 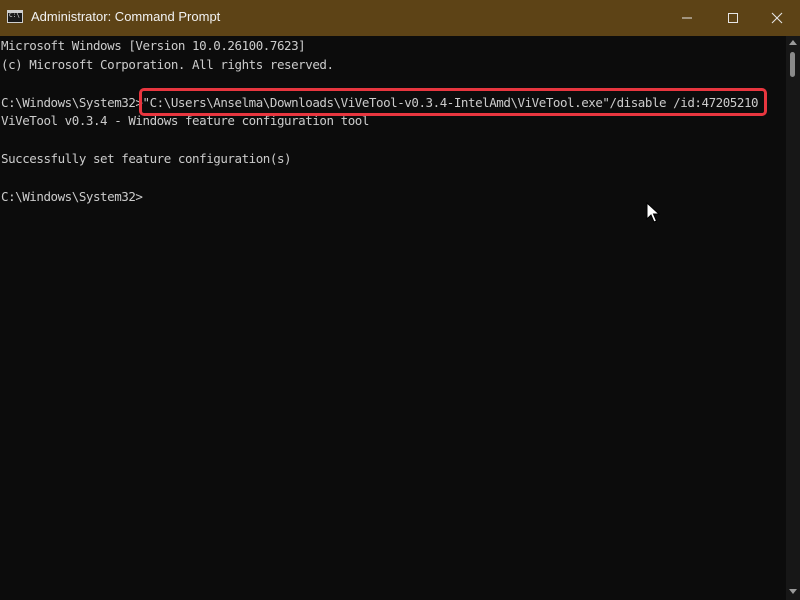 I want to click on close-button, so click(x=777, y=18).